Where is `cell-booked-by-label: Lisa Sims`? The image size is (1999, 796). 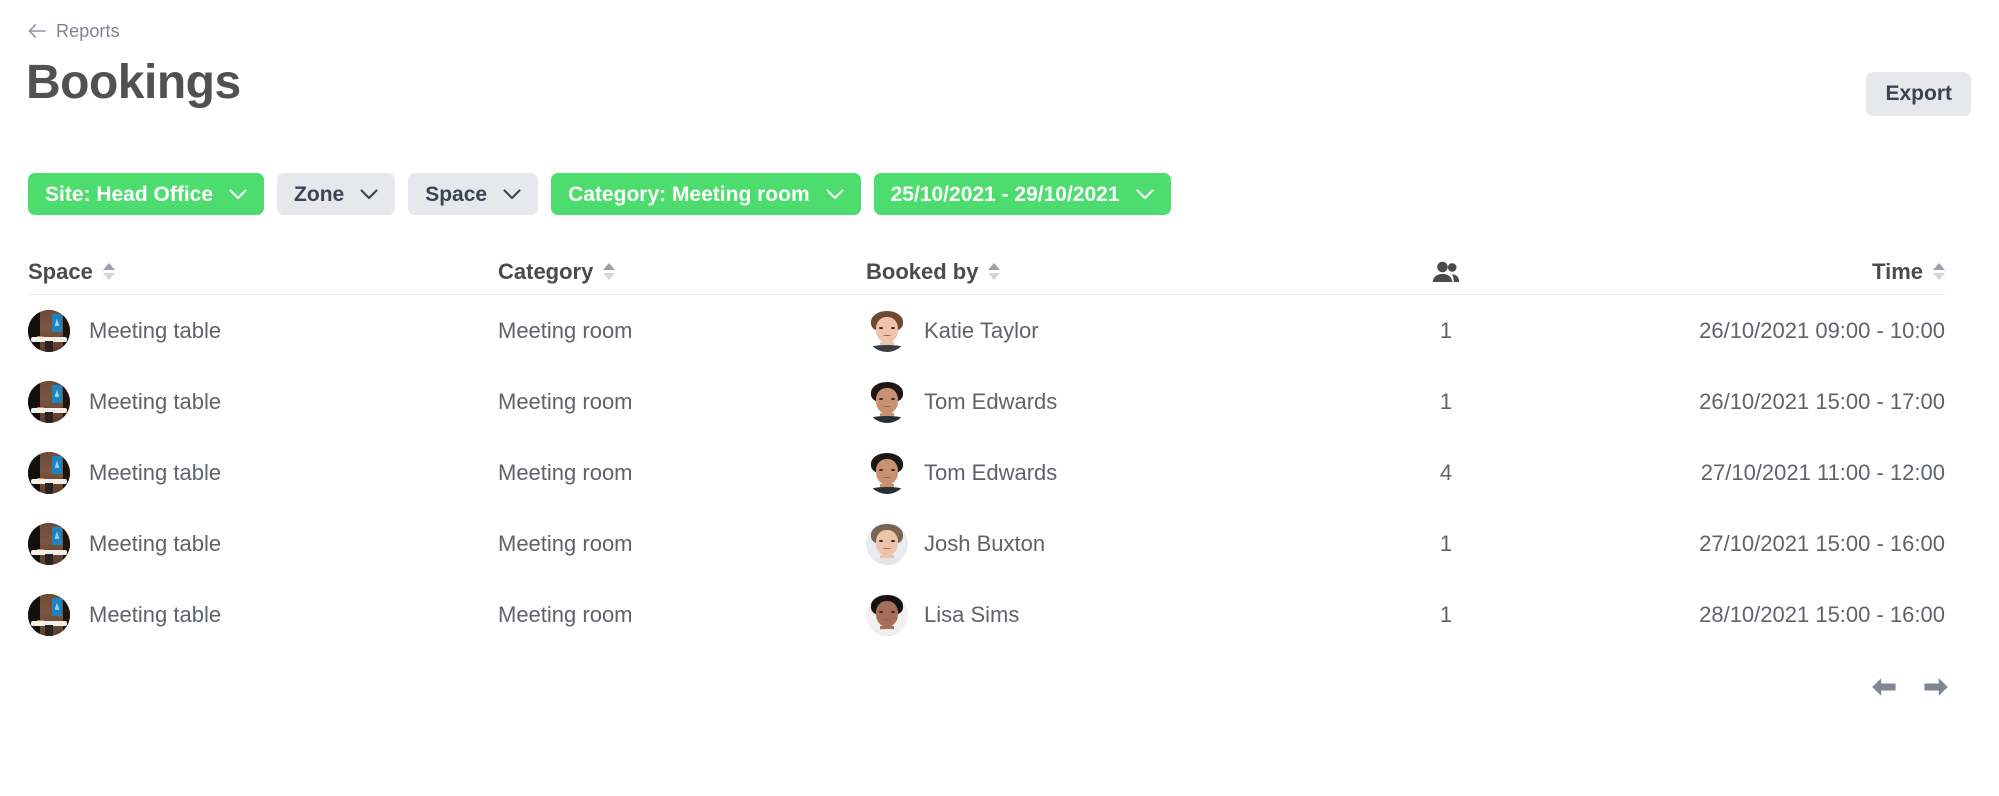
cell-booked-by-label: Lisa Sims is located at coordinates (972, 614).